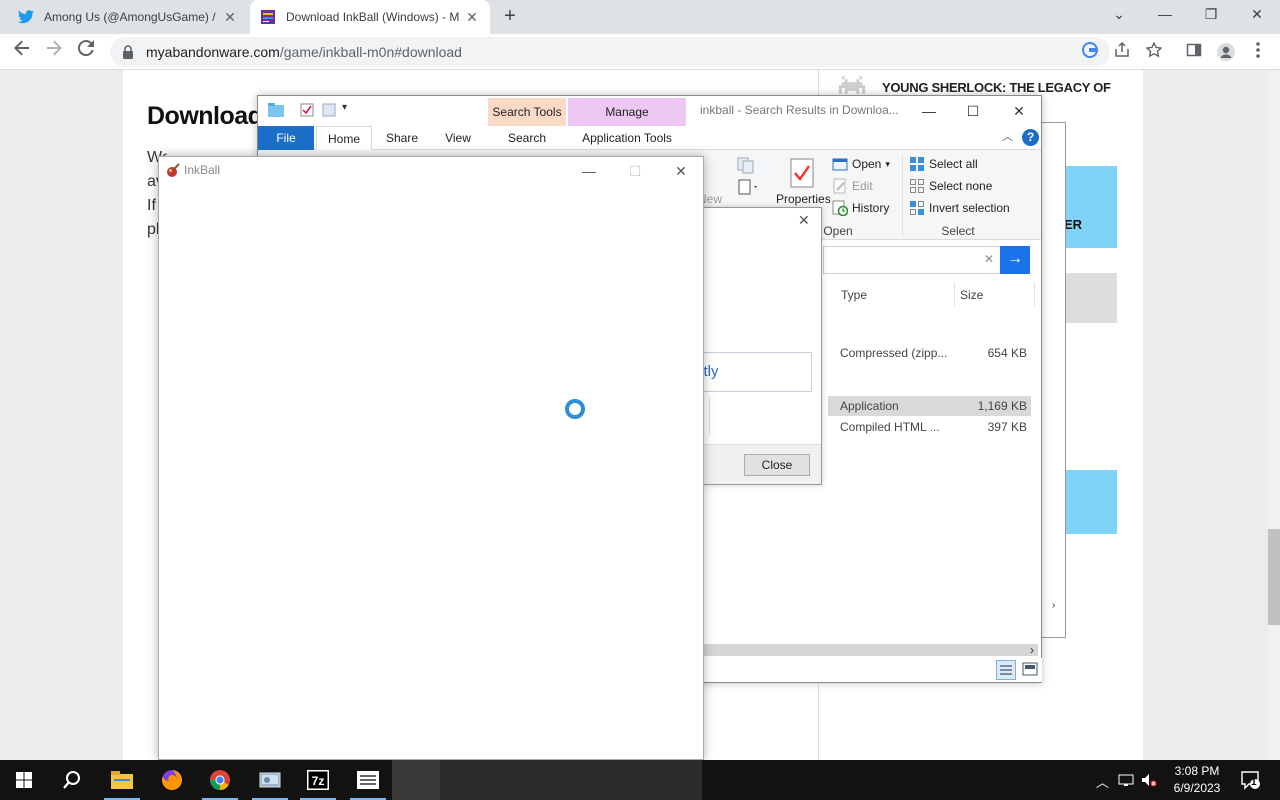  Describe the element at coordinates (1197, 780) in the screenshot. I see `system-clock: 3:08 PM 6/9/2023` at that location.